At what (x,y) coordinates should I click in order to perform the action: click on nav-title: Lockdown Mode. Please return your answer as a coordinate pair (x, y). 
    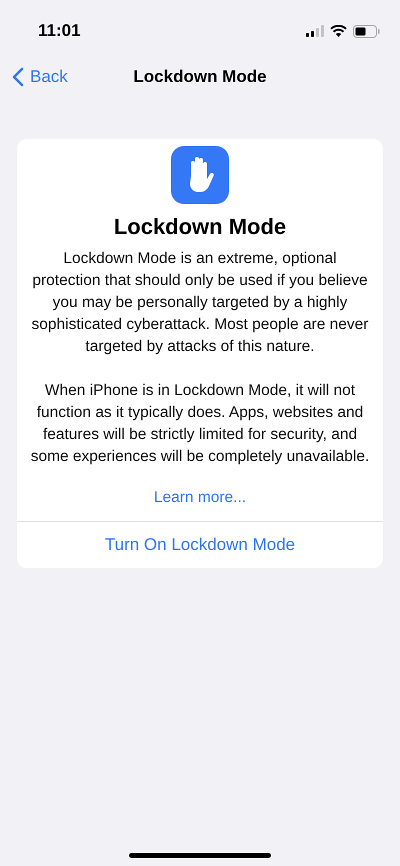
    Looking at the image, I should click on (200, 77).